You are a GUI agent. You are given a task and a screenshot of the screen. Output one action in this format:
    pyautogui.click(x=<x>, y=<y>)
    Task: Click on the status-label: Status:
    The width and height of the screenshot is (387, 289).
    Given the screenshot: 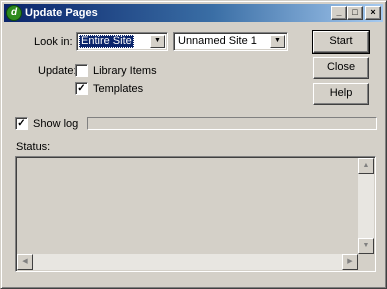 What is the action you would take?
    pyautogui.click(x=33, y=147)
    